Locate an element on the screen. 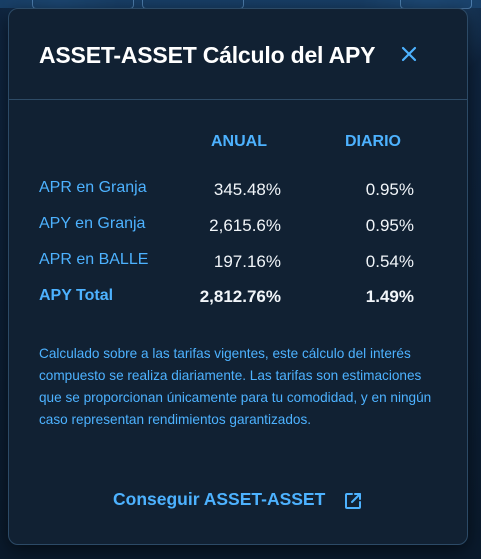  annual-value: 345.48% is located at coordinates (247, 189).